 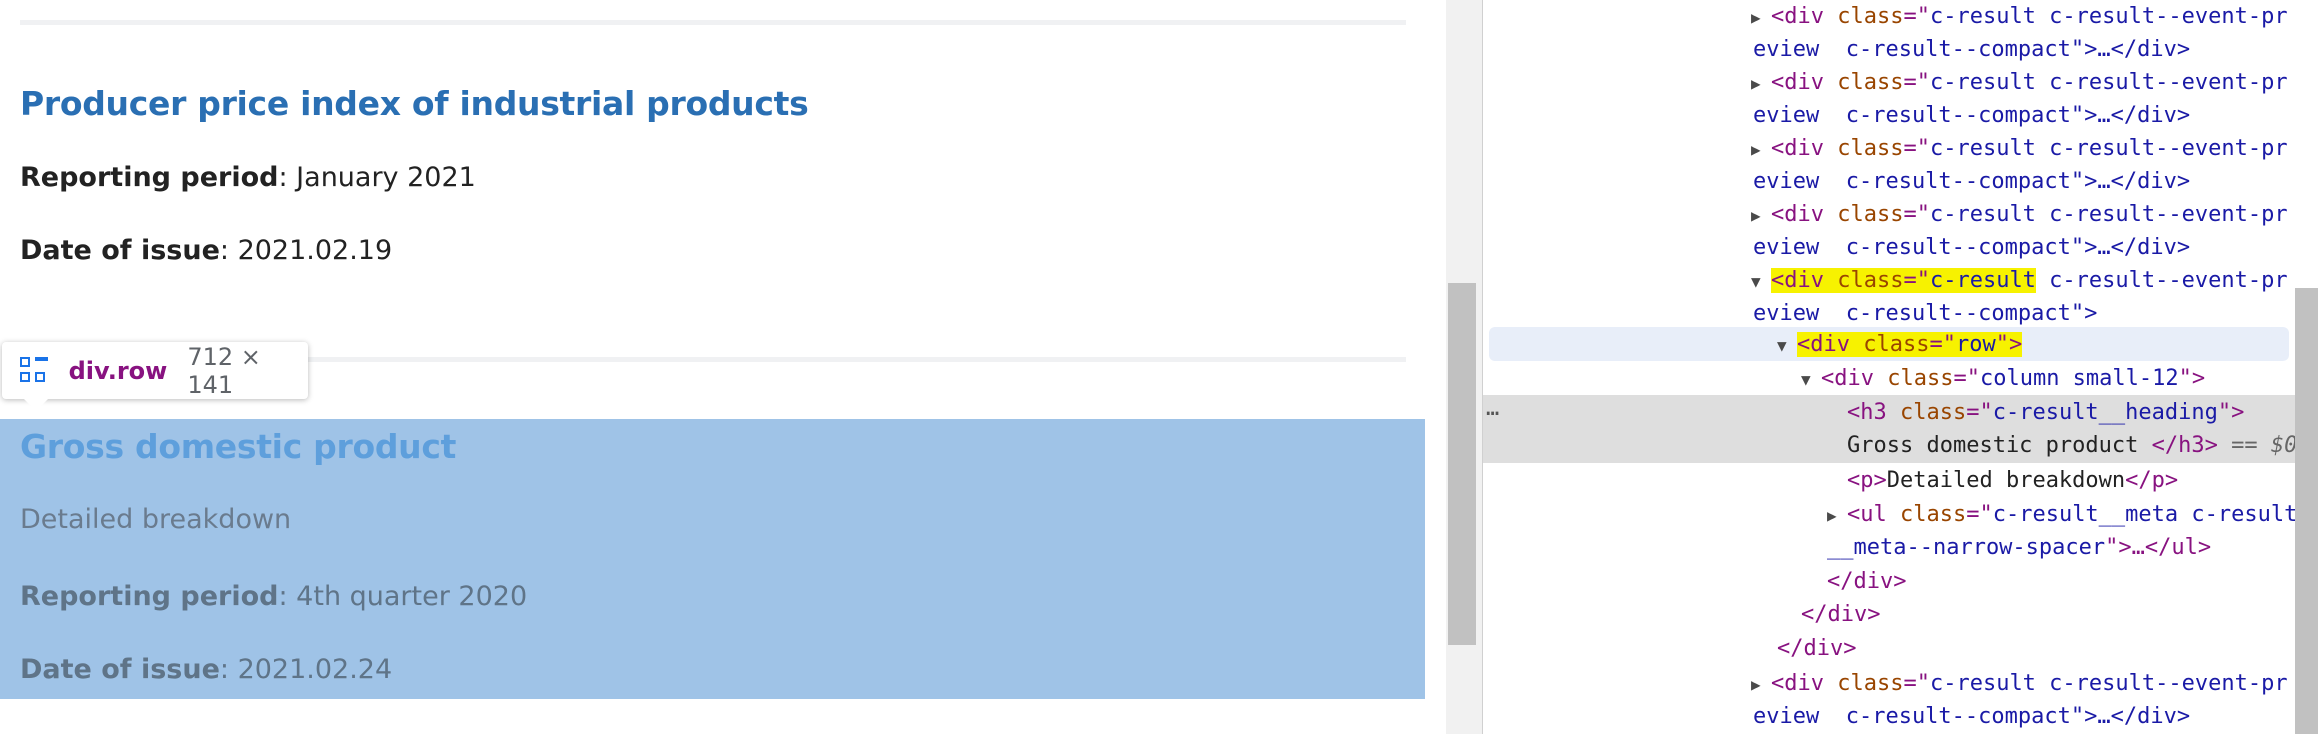 What do you see at coordinates (306, 669) in the screenshot?
I see `date-of-issue-value: : 2021.02.24` at bounding box center [306, 669].